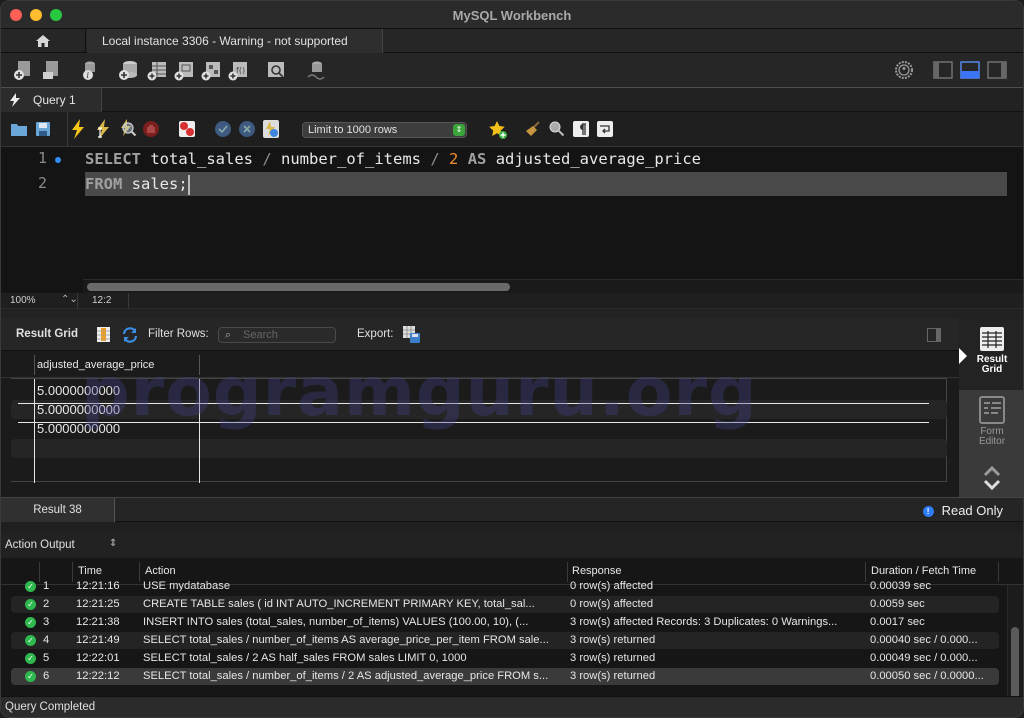  What do you see at coordinates (991, 354) in the screenshot?
I see `result-grid-view-button: Result Grid` at bounding box center [991, 354].